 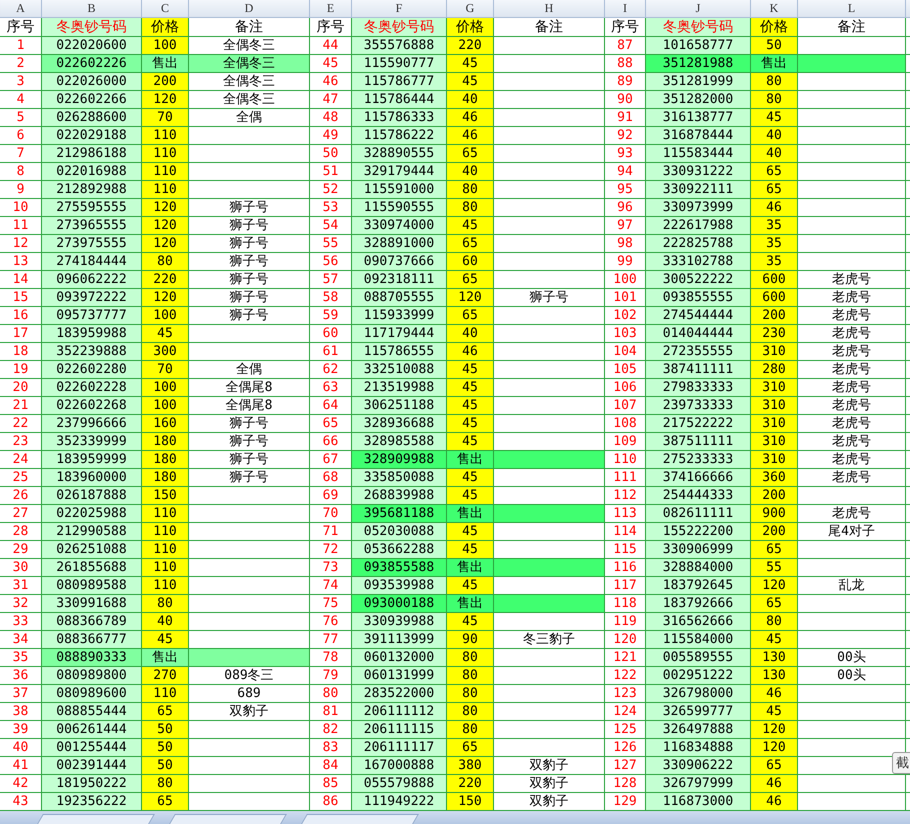 What do you see at coordinates (331, 9) in the screenshot?
I see `column-header: E` at bounding box center [331, 9].